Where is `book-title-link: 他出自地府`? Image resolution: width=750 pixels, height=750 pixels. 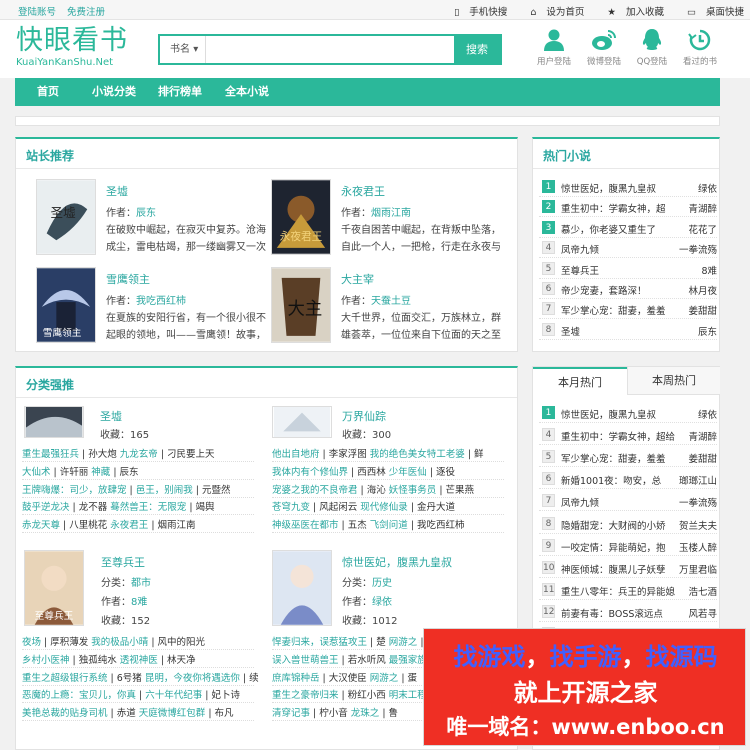 book-title-link: 他出自地府 is located at coordinates (296, 454).